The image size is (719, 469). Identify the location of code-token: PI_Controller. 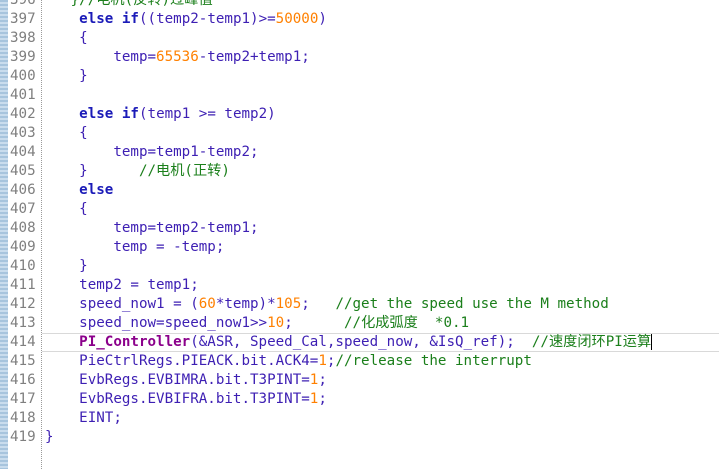
(135, 342).